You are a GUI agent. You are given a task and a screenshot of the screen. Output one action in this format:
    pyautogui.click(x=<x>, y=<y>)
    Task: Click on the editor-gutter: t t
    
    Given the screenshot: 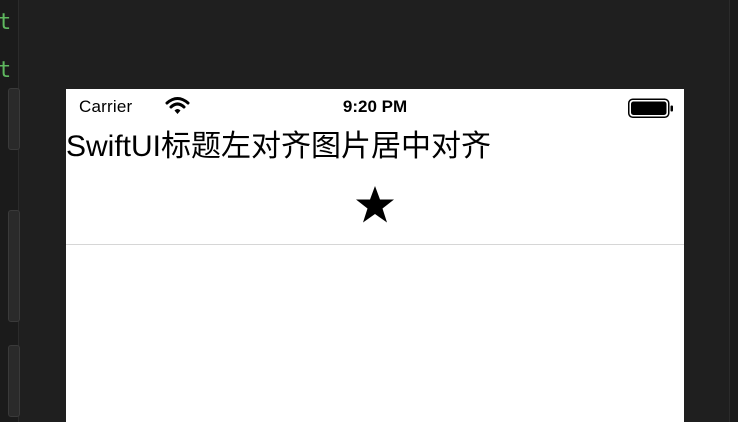 What is the action you would take?
    pyautogui.click(x=10, y=211)
    